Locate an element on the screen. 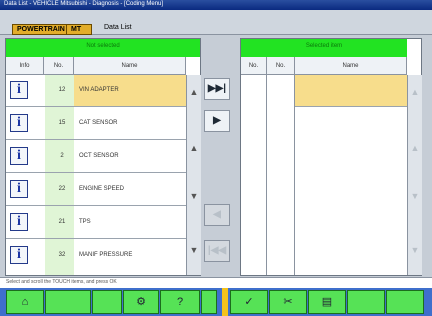 The width and height of the screenshot is (432, 316). item-number: 22 is located at coordinates (62, 189).